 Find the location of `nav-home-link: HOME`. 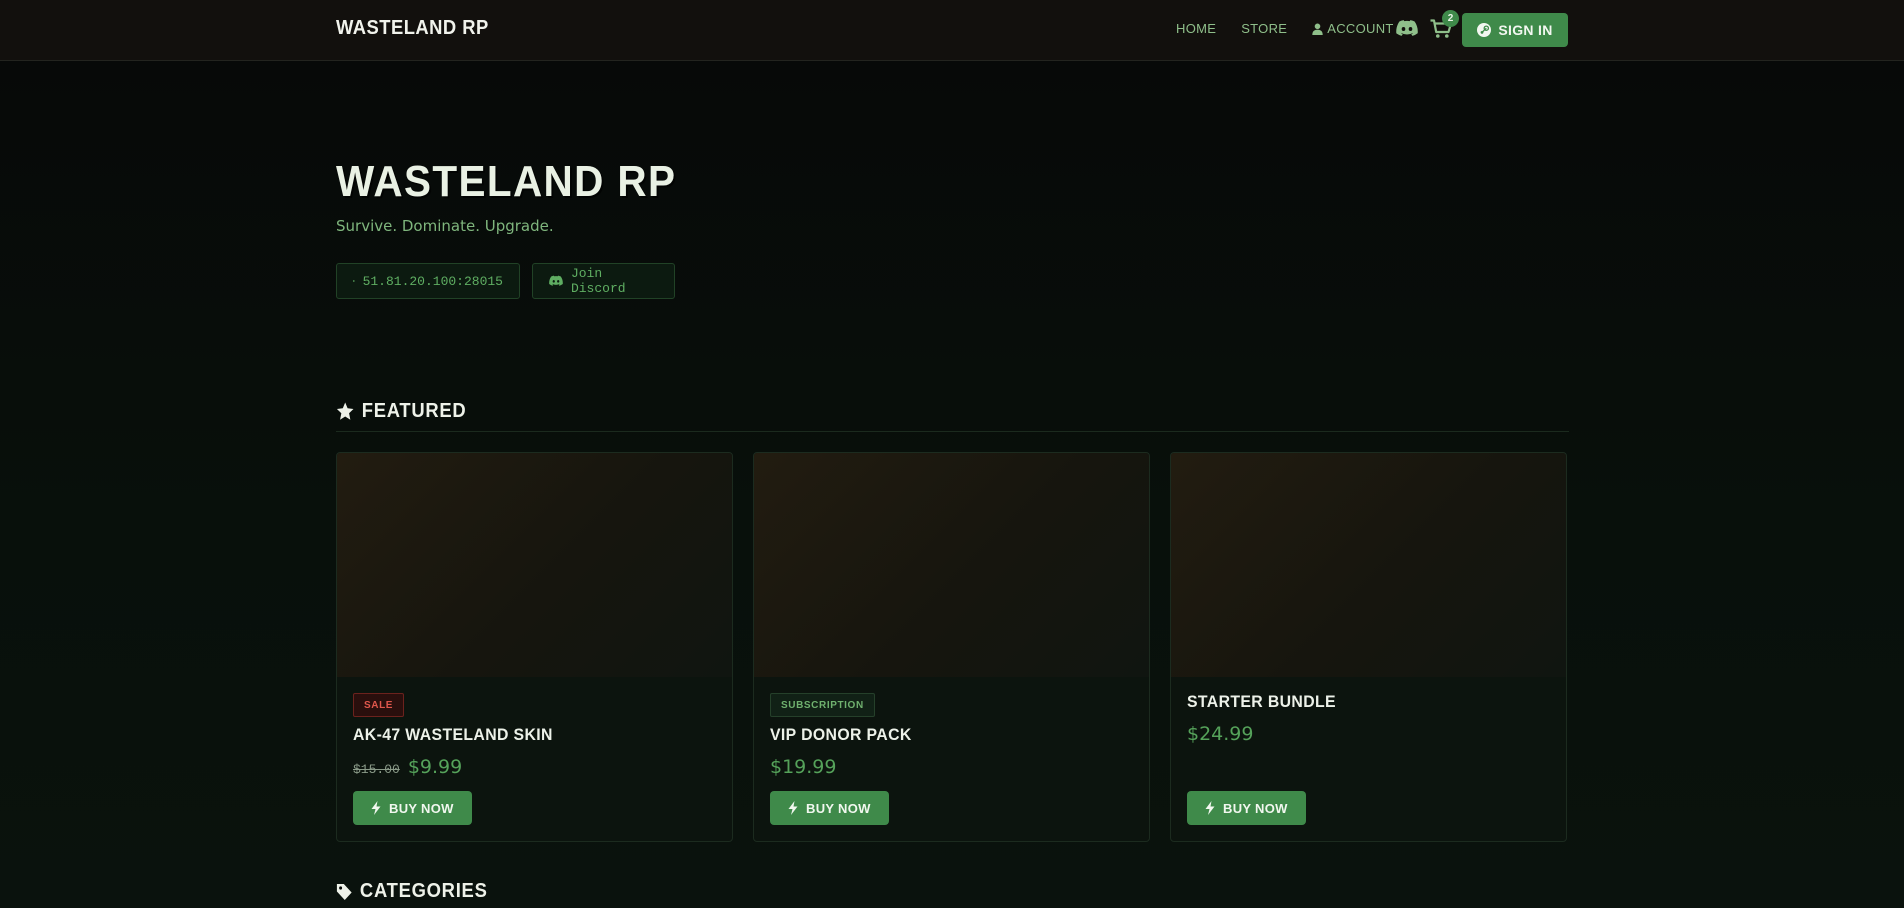

nav-home-link: HOME is located at coordinates (1196, 28).